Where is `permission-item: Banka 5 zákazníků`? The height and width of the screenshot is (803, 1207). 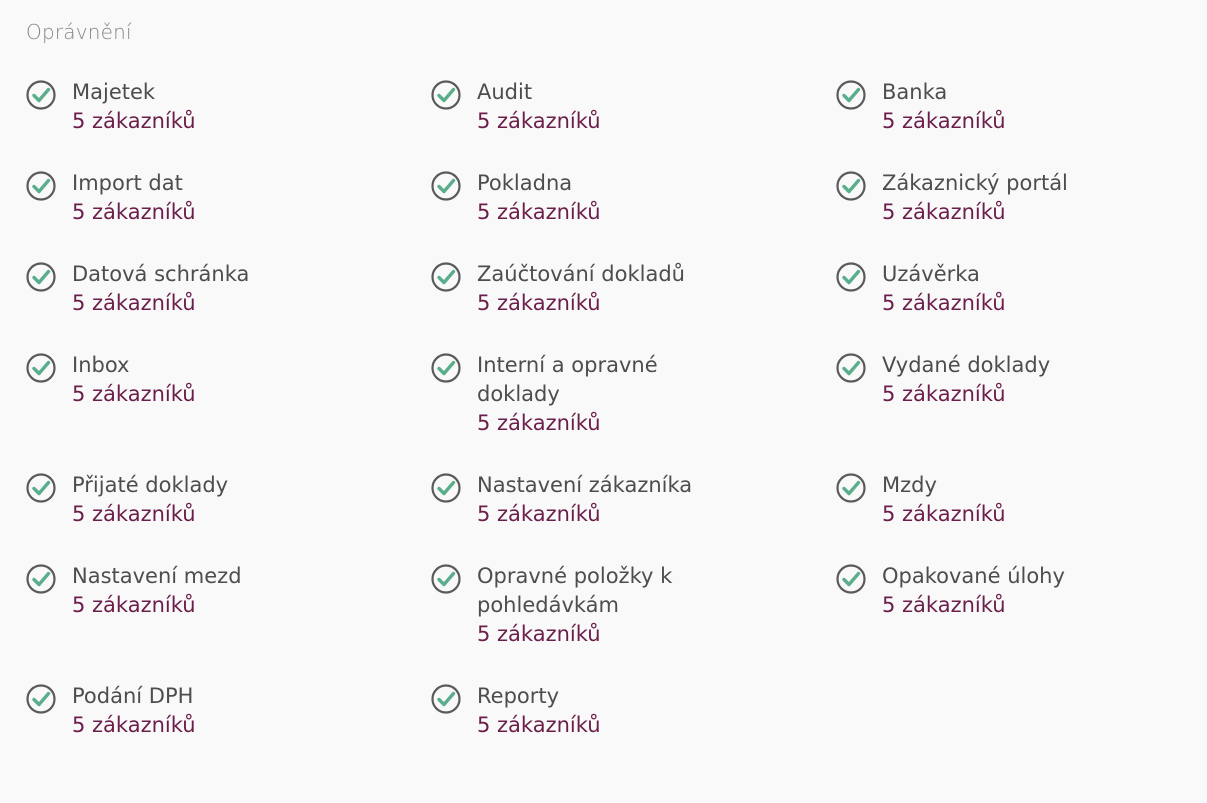 permission-item: Banka 5 zákazníků is located at coordinates (1015, 107).